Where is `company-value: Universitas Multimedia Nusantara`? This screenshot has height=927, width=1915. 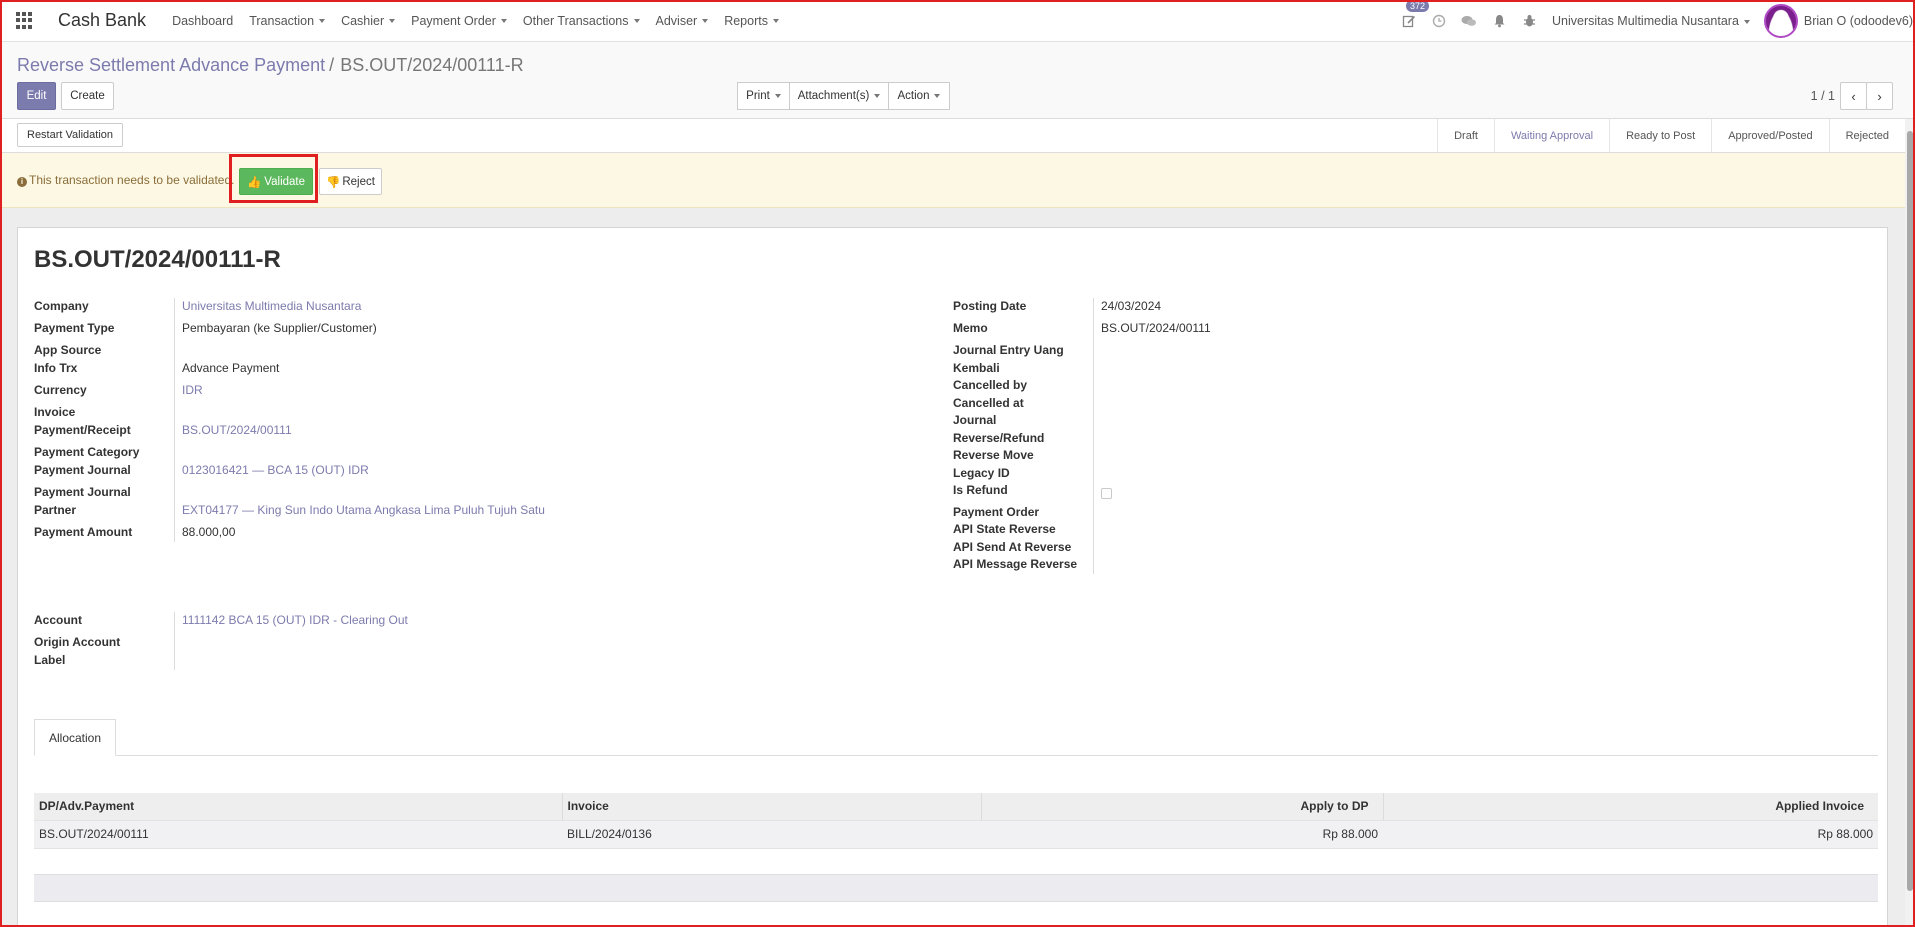 company-value: Universitas Multimedia Nusantara is located at coordinates (271, 307).